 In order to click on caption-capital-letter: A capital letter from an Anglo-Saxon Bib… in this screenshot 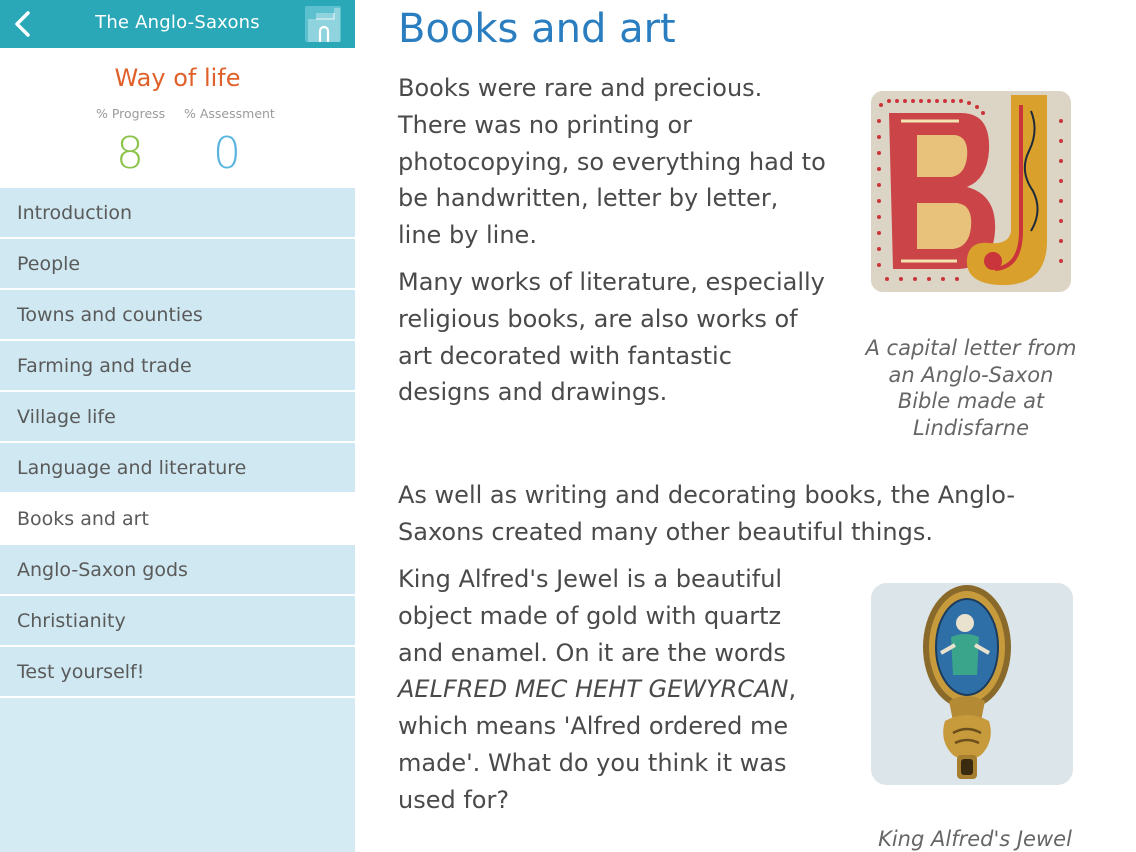, I will do `click(971, 388)`.